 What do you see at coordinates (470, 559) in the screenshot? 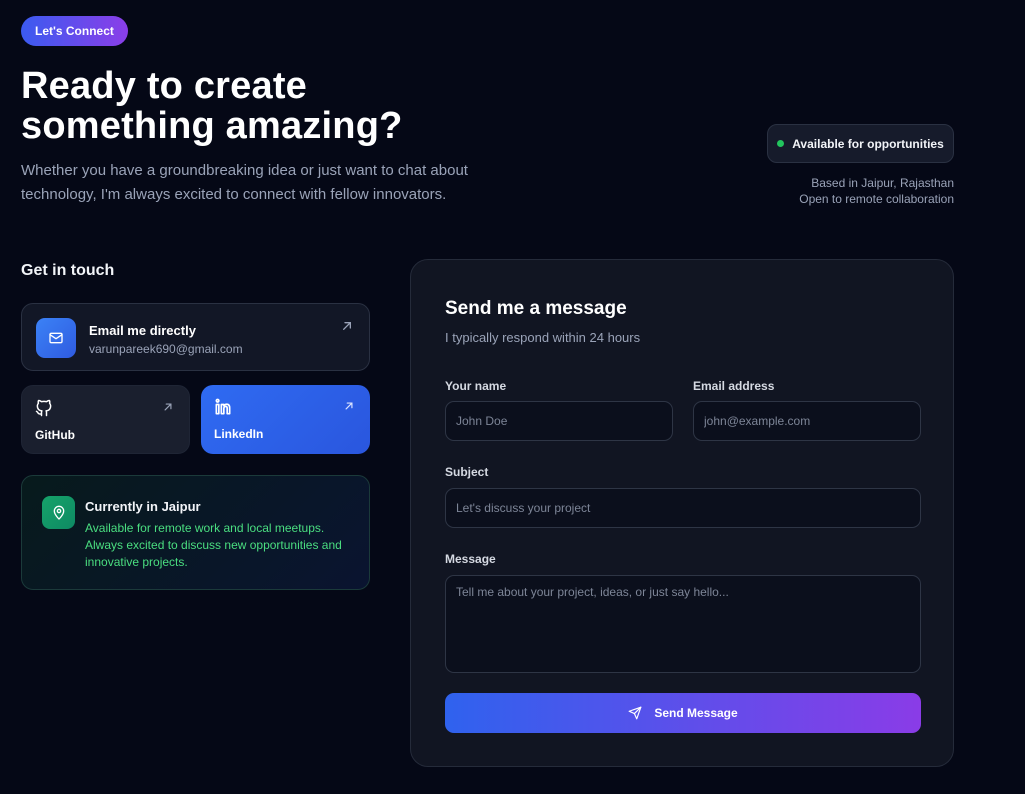
I see `message-label: Message` at bounding box center [470, 559].